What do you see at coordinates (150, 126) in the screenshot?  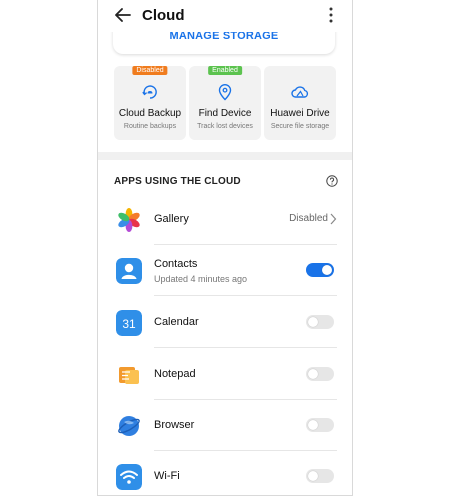 I see `cloud-backup-sub: Routine backups` at bounding box center [150, 126].